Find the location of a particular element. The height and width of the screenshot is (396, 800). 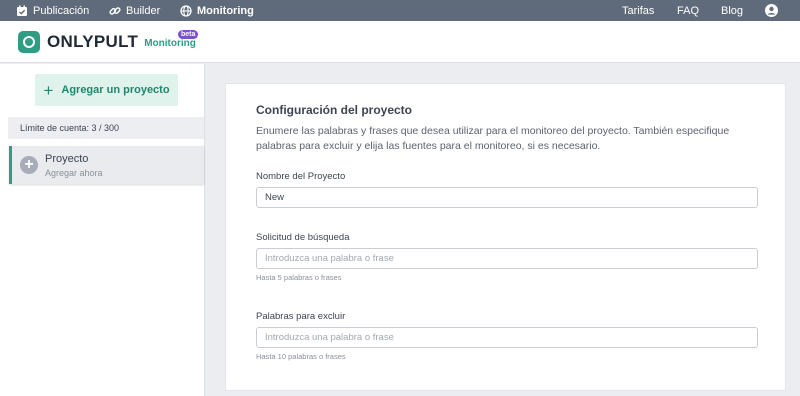

nav-blog: Blog is located at coordinates (732, 10).